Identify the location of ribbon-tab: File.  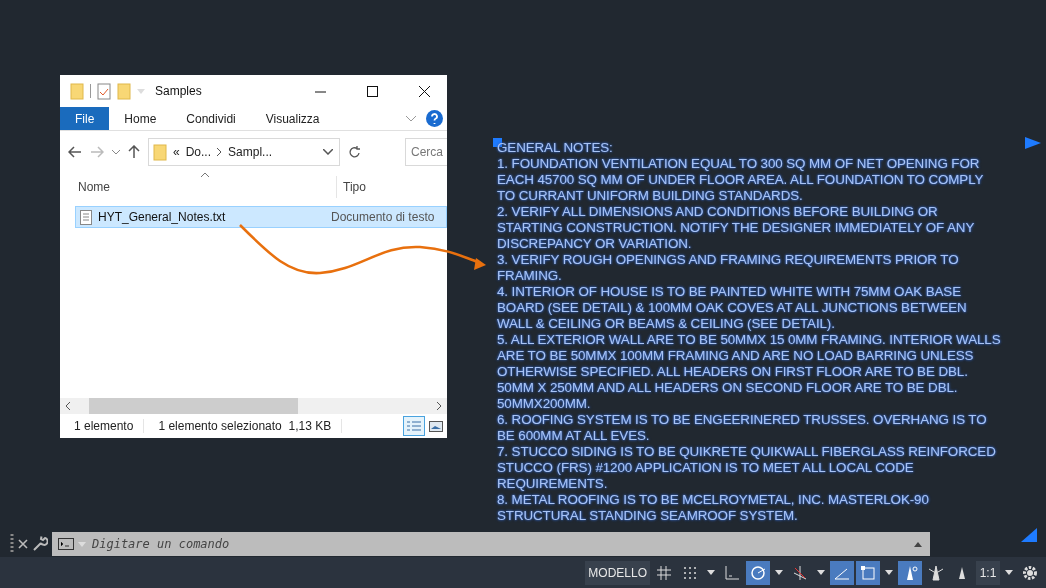
(85, 118).